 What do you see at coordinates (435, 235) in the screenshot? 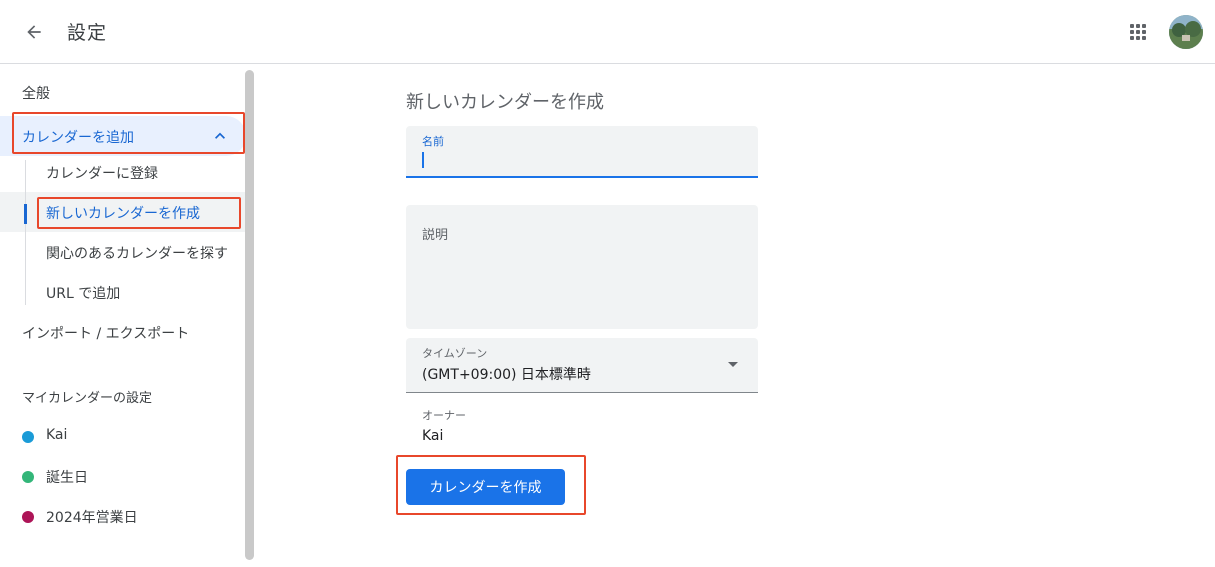
I see `description-field-label: 説明` at bounding box center [435, 235].